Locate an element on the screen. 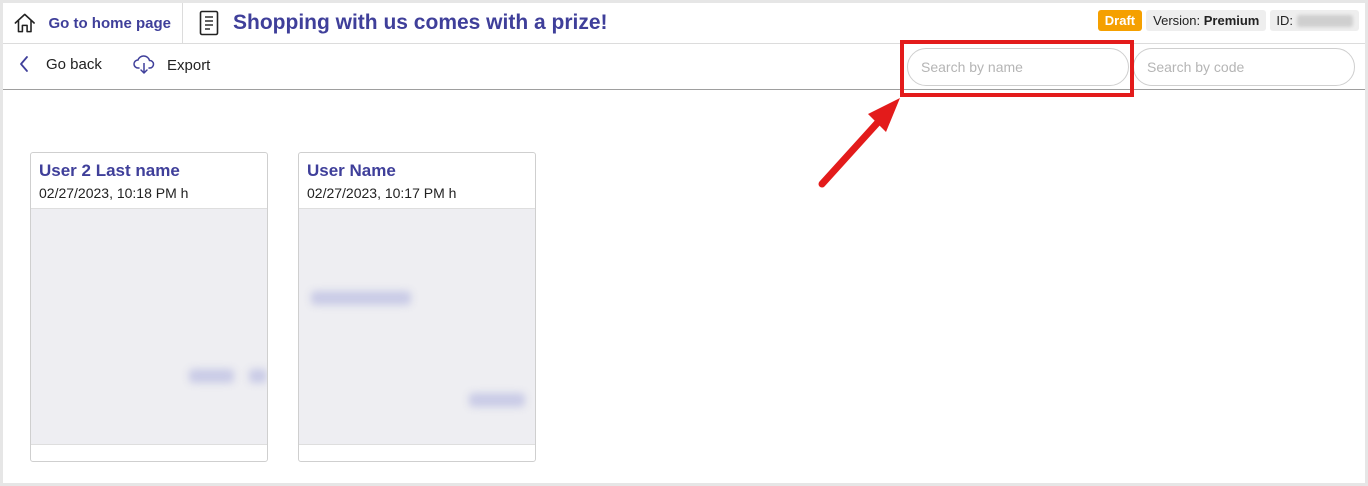 The image size is (1368, 486). home-icon is located at coordinates (24, 23).